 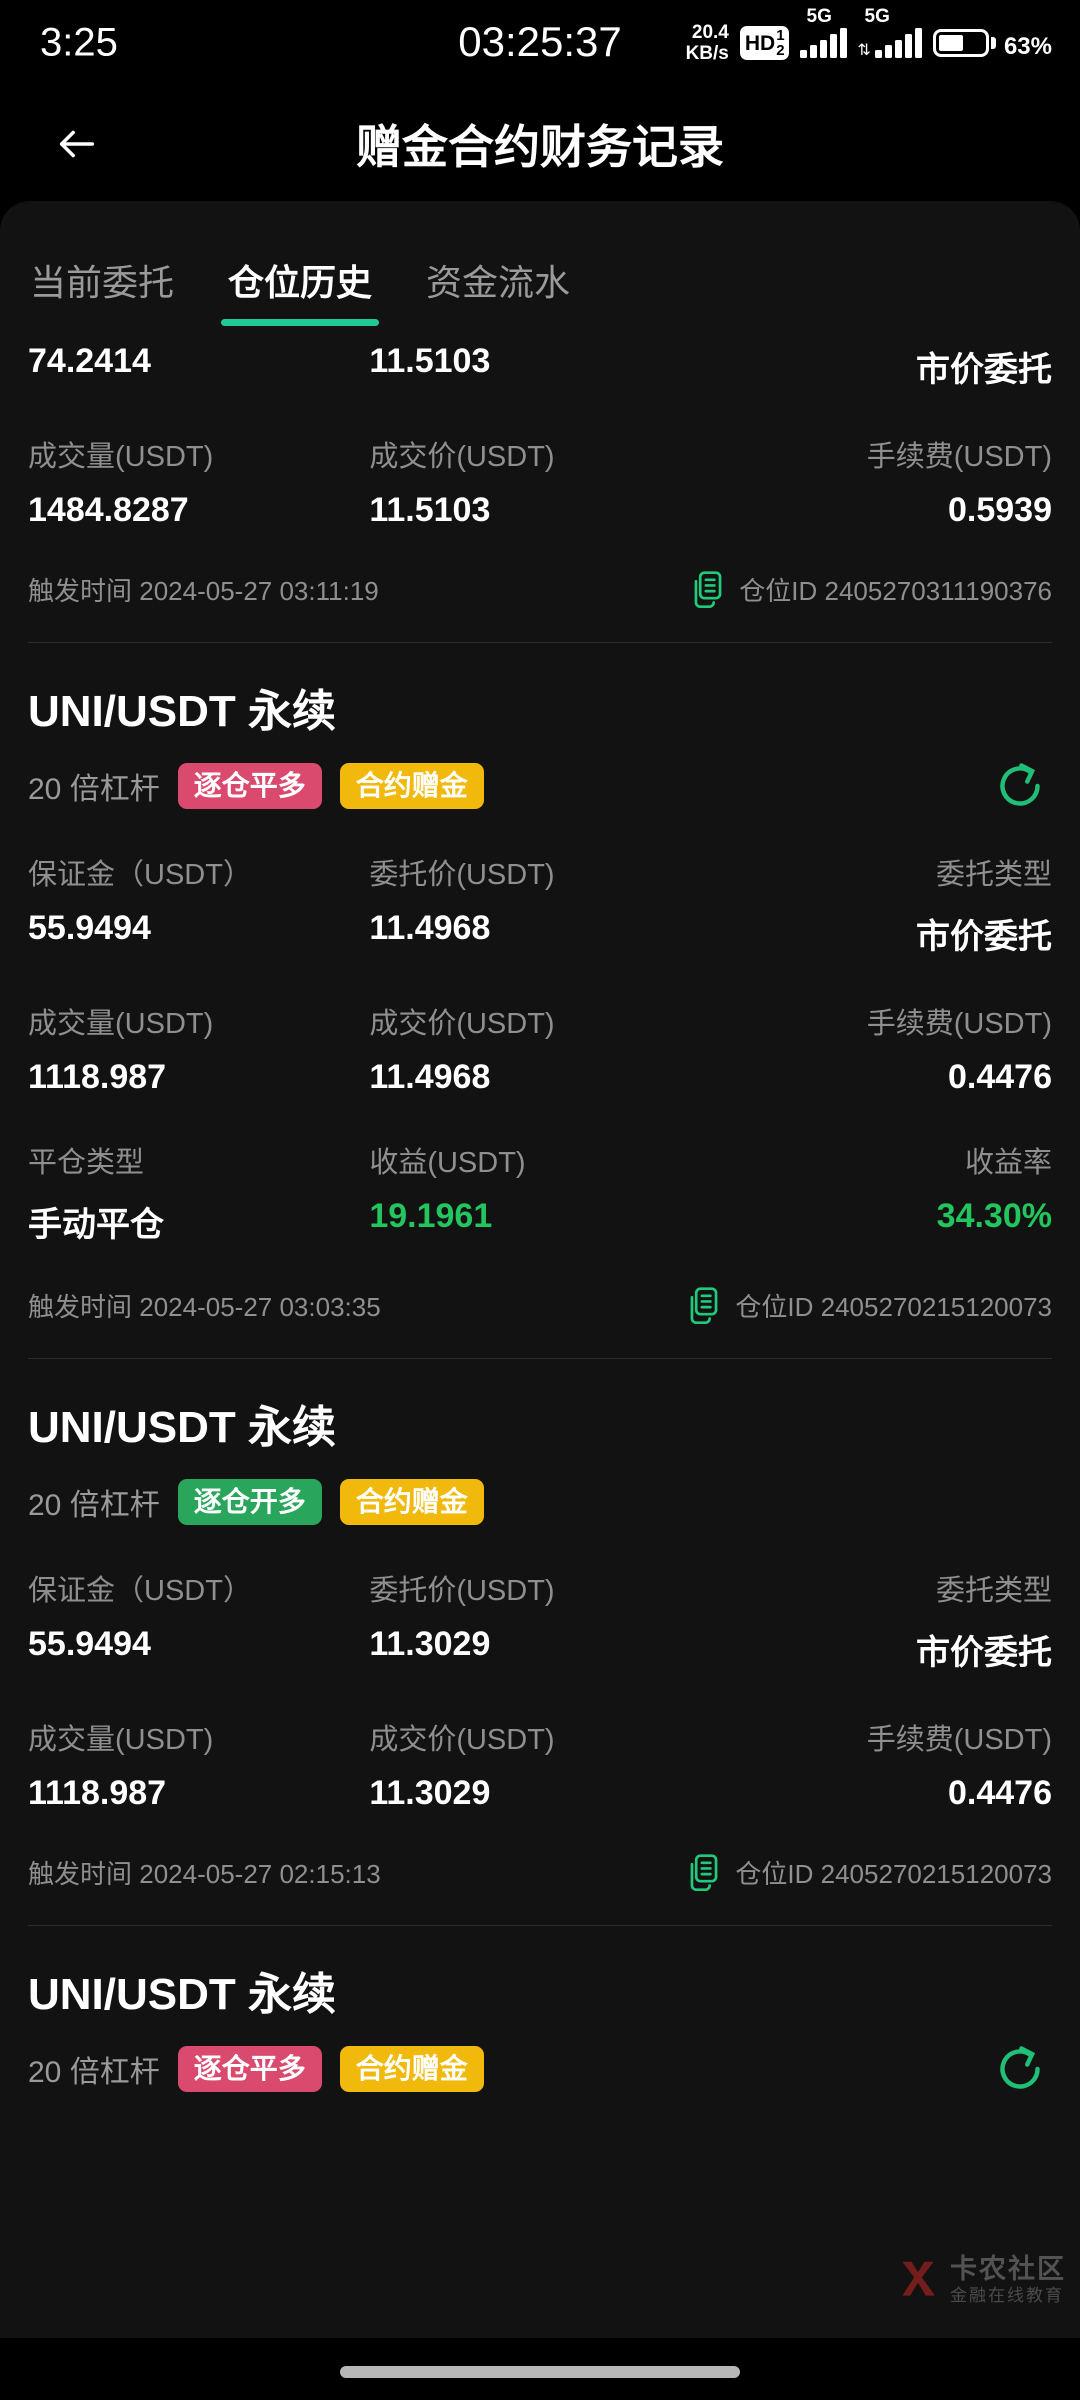 I want to click on battery-body, so click(x=960, y=43).